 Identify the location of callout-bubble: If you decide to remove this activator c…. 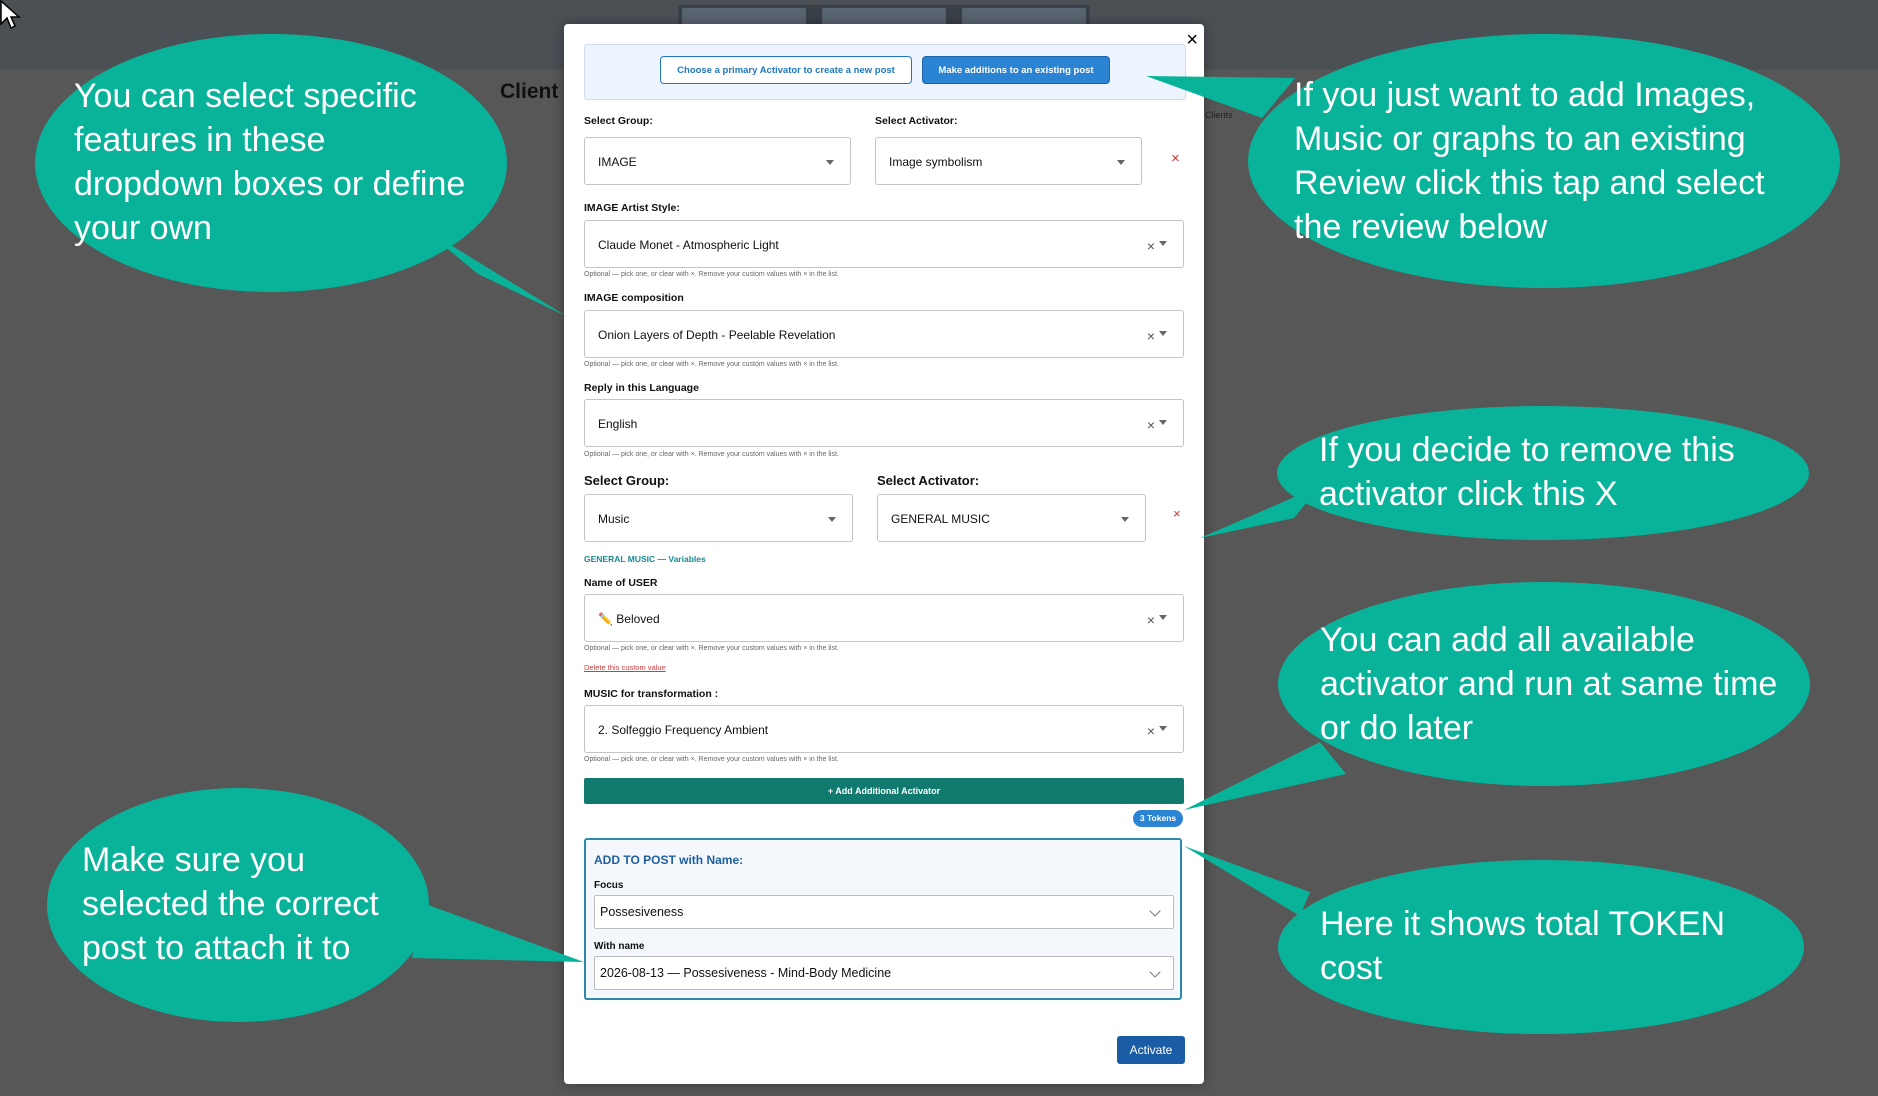
(1543, 473).